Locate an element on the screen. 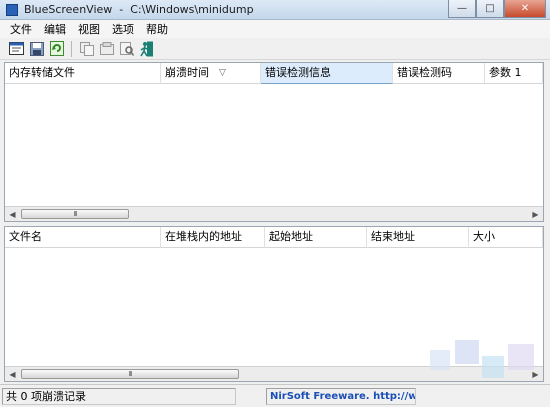 Image resolution: width=550 pixels, height=407 pixels. crash-list-header: 内存转储文件 崩溃时间 ▽ 错误检测信息 错误检测码 参数 1 is located at coordinates (274, 73).